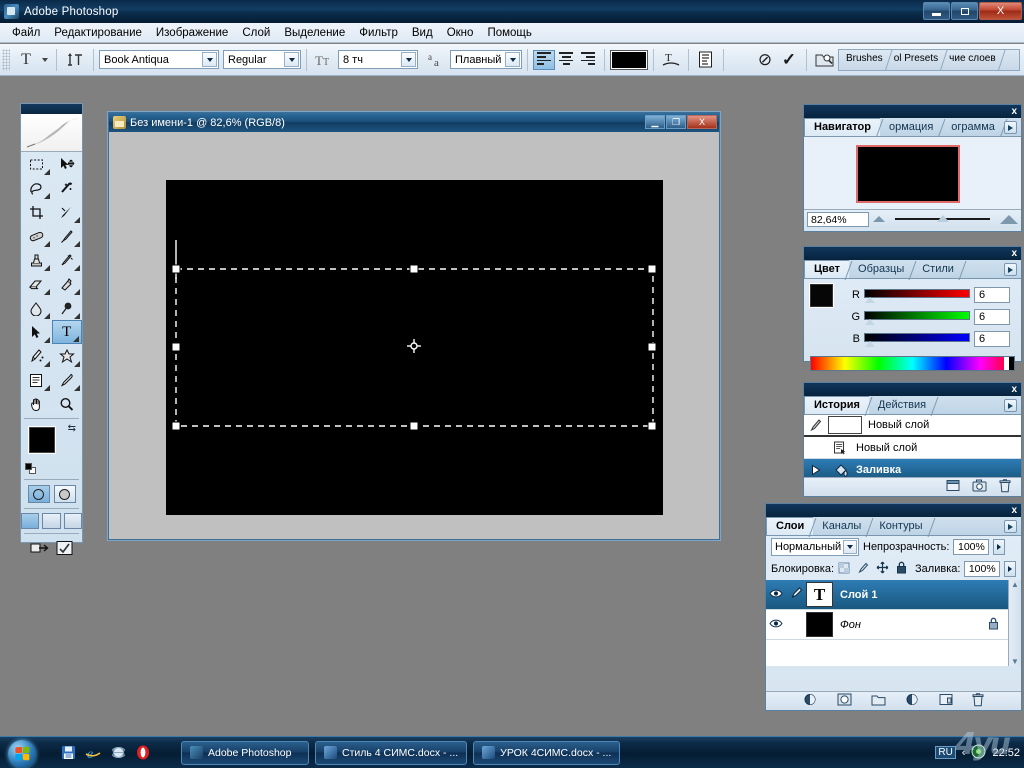 This screenshot has width=1024, height=768. I want to click on file-browser-icon, so click(824, 60).